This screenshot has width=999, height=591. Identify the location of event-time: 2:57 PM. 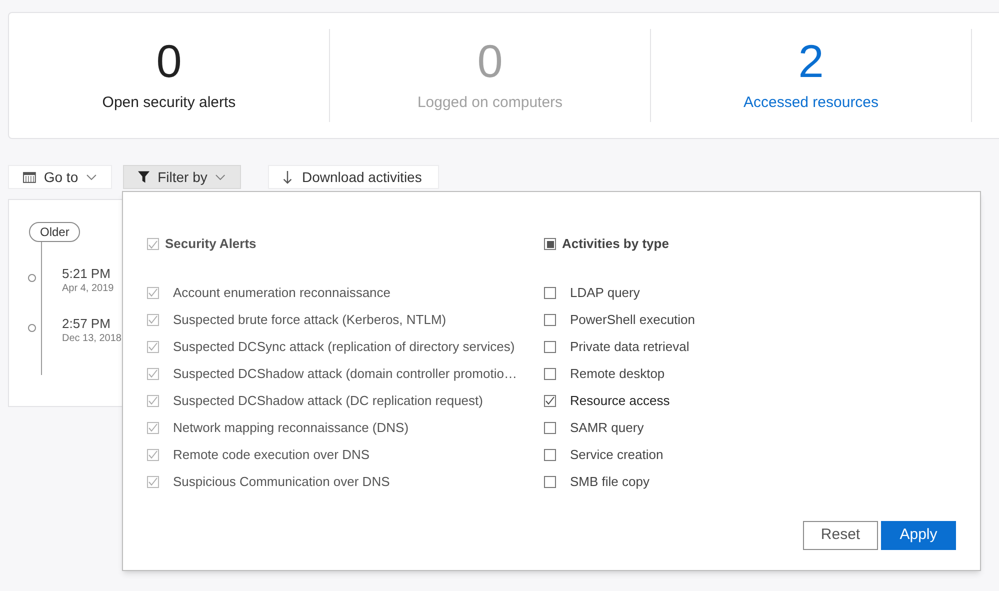
(87, 324).